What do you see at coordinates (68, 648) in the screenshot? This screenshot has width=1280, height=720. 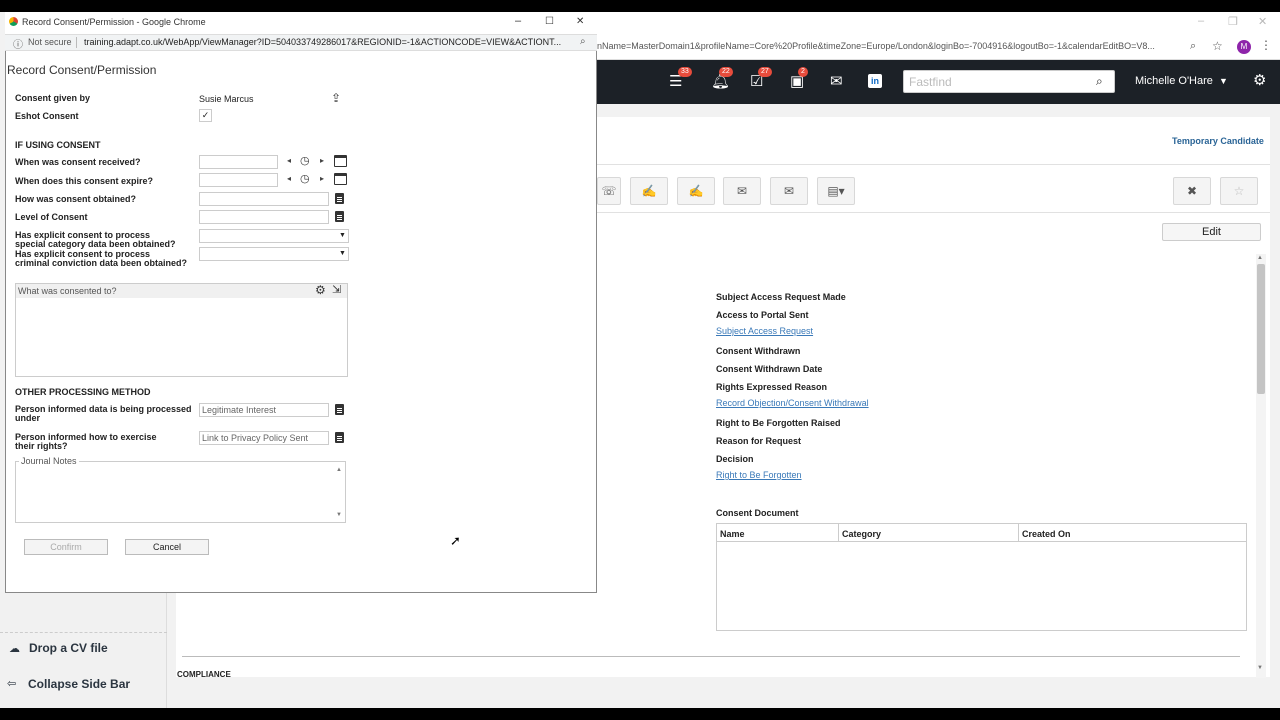 I see `drop-cv-button: Drop a CV file` at bounding box center [68, 648].